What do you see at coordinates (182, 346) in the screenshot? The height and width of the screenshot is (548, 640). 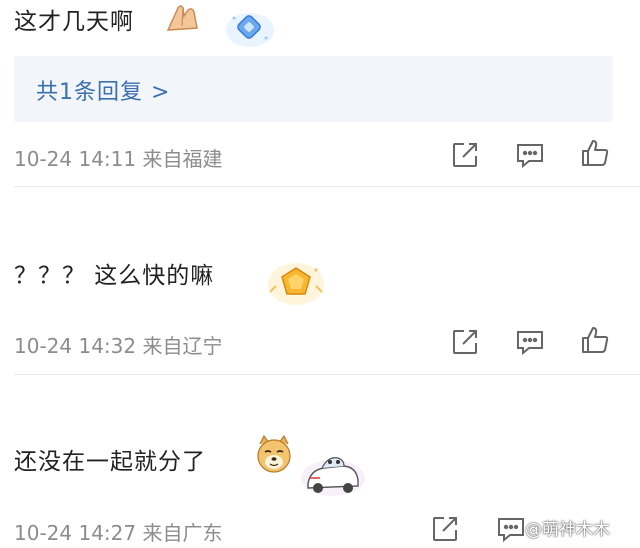 I see `comment-location: 来自辽宁` at bounding box center [182, 346].